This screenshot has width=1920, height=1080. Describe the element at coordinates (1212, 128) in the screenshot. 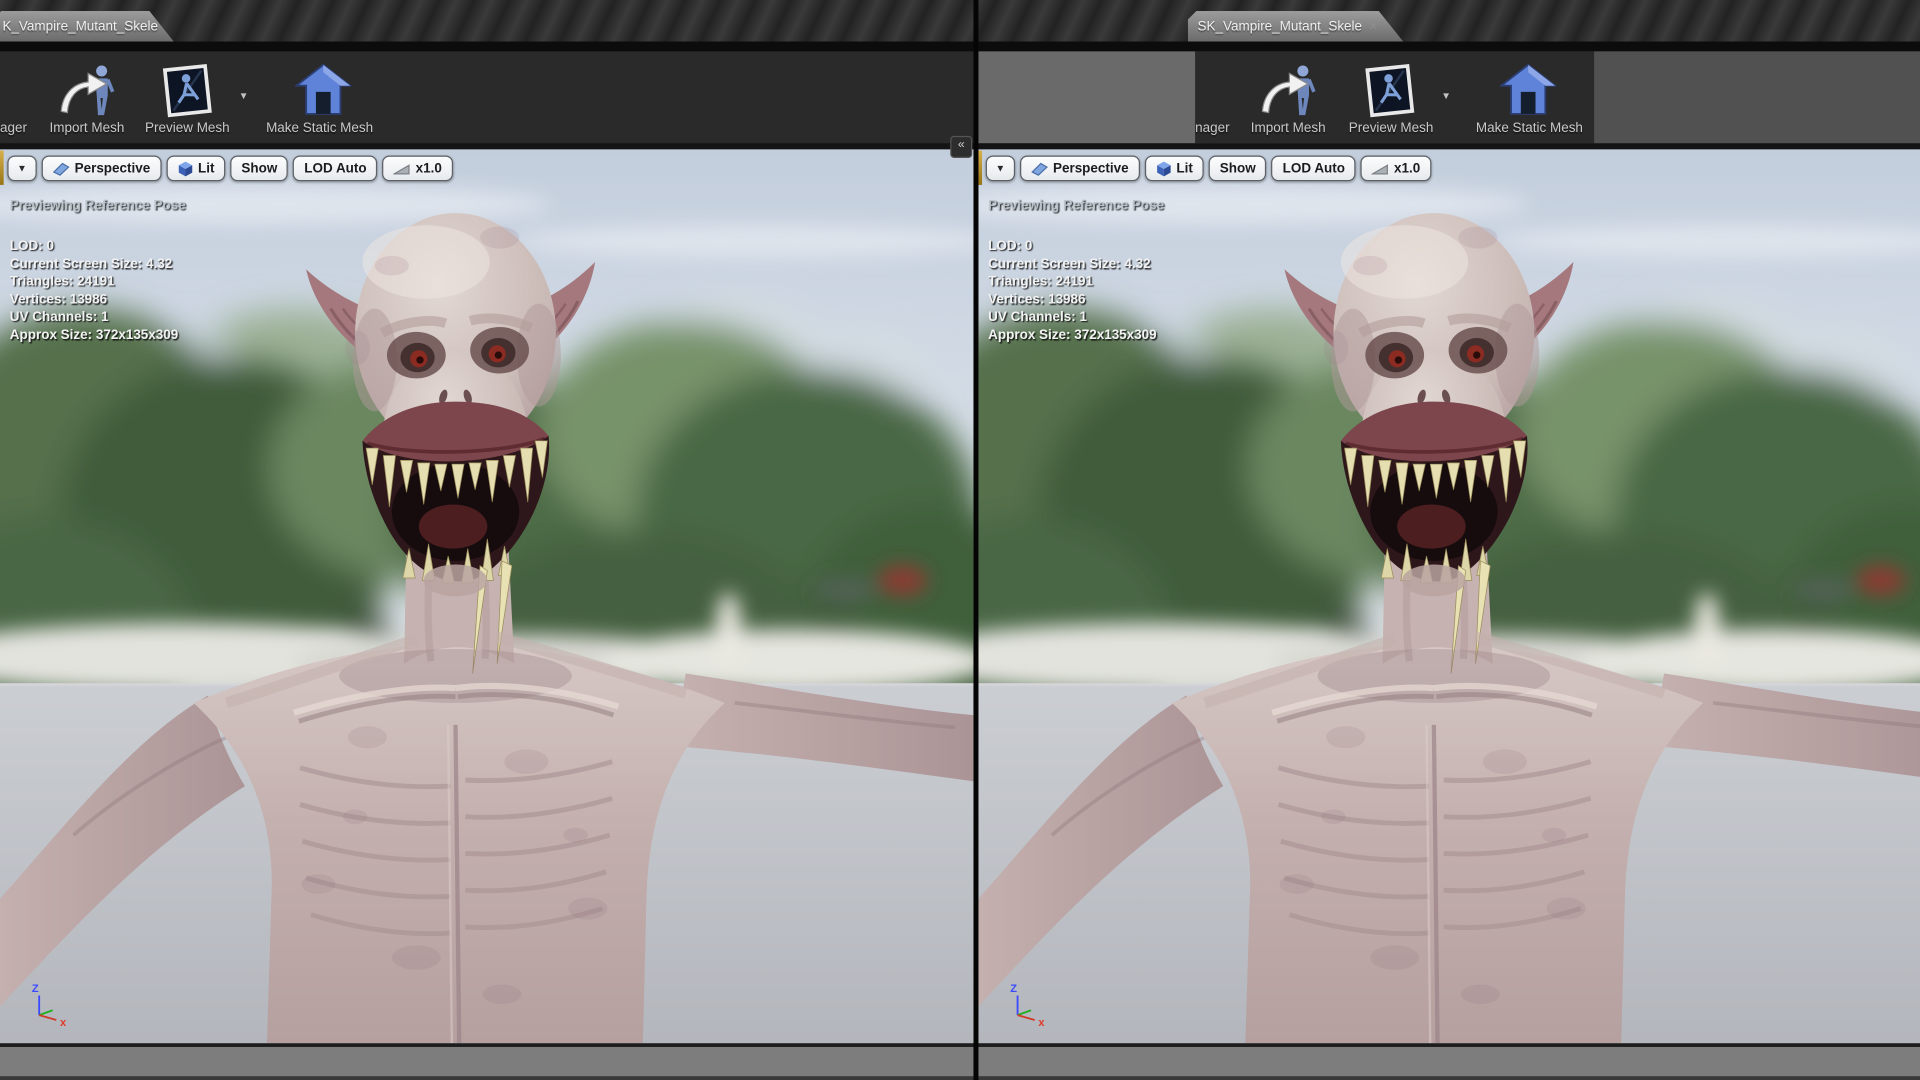

I see `clipped-toolbar-label: nager` at that location.